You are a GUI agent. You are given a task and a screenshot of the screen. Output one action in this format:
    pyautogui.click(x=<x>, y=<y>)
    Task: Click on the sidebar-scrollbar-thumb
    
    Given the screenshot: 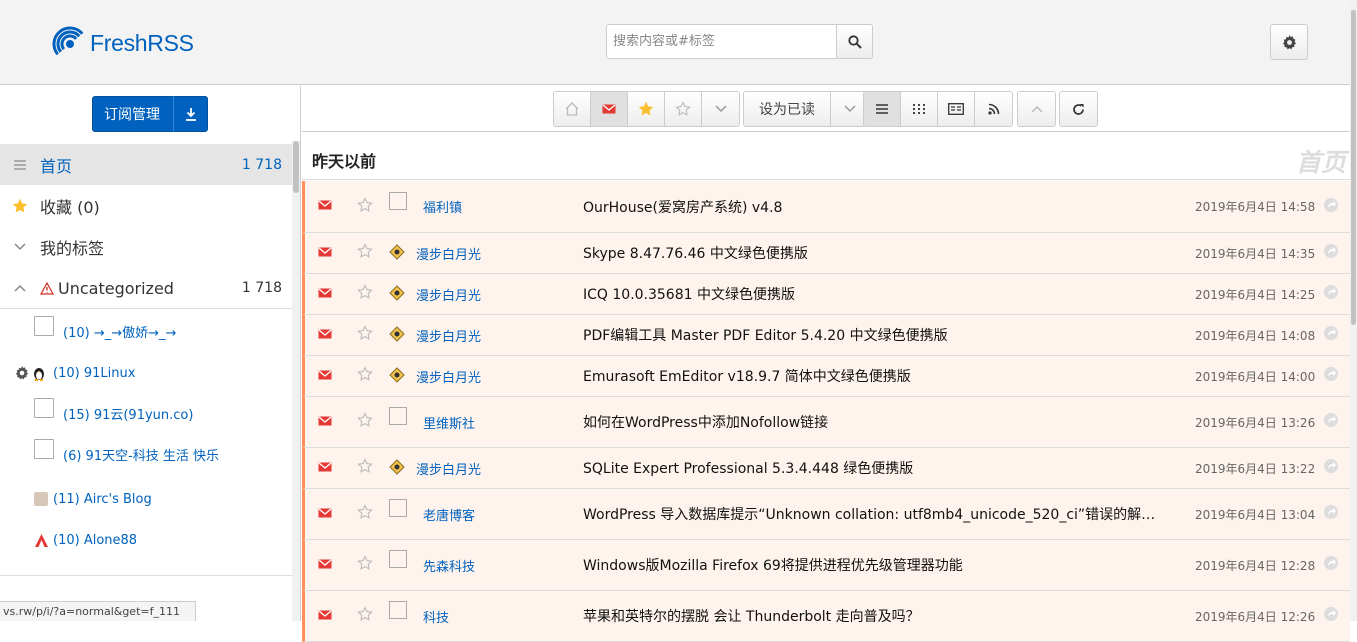 What is the action you would take?
    pyautogui.click(x=296, y=167)
    